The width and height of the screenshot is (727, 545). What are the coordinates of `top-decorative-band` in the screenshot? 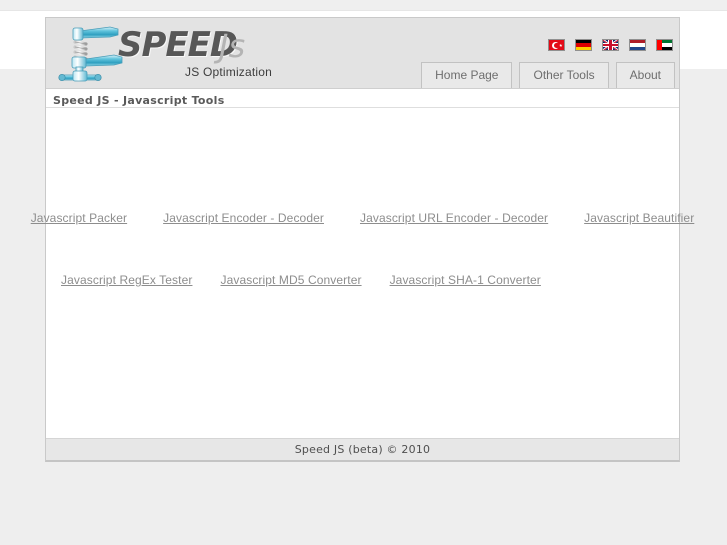 It's located at (363, 5).